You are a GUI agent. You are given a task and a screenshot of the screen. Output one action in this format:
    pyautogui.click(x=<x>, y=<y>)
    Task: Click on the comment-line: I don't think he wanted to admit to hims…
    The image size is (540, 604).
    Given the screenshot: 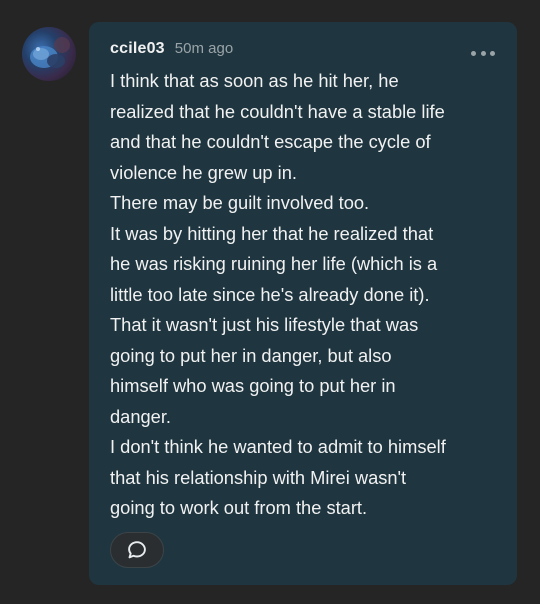 What is the action you would take?
    pyautogui.click(x=278, y=446)
    